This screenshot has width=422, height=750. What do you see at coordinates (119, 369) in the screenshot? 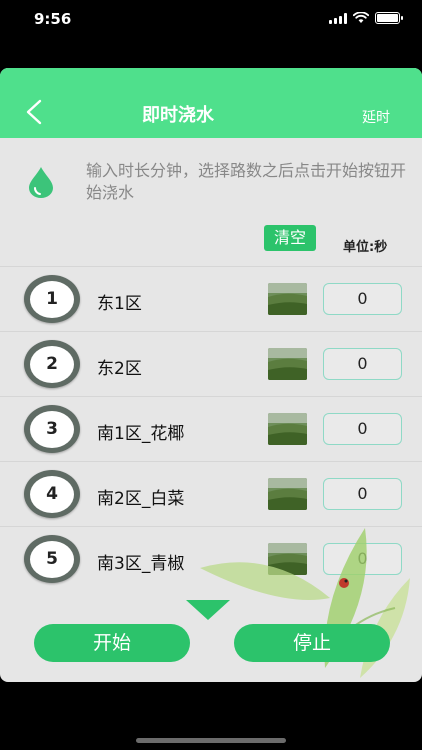
I see `zone-name: 东2区` at bounding box center [119, 369].